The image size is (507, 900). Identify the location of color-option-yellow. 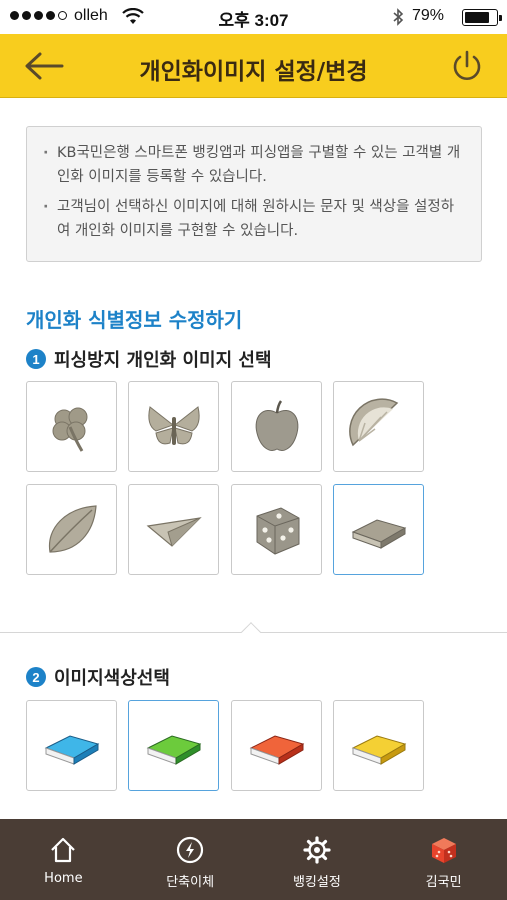
(378, 745).